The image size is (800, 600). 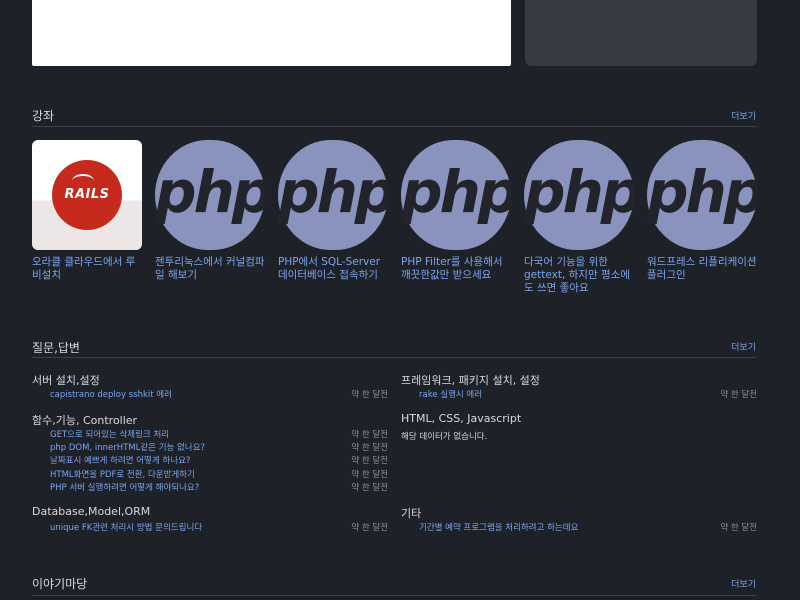 What do you see at coordinates (588, 528) in the screenshot?
I see `question-row: 기간별 예약 프로그램을 처리하려고 하는데요 약 한 달전` at bounding box center [588, 528].